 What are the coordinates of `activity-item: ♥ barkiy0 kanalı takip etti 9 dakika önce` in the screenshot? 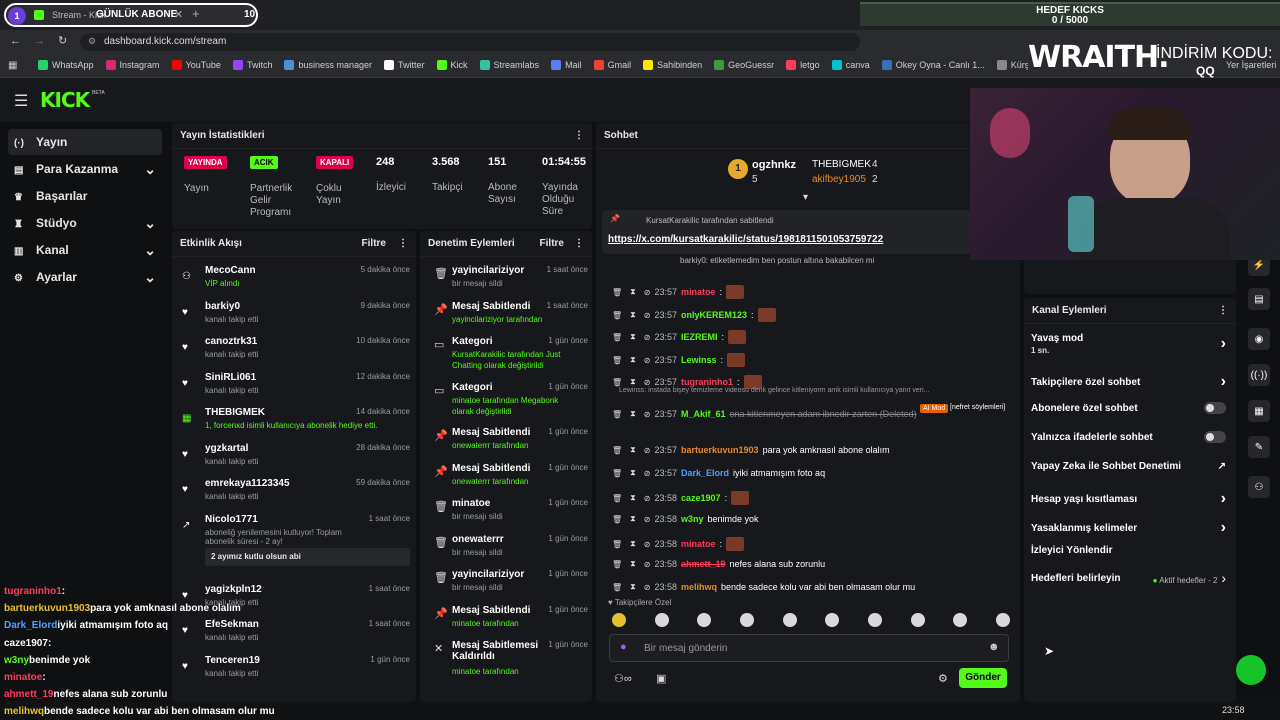 It's located at (295, 319).